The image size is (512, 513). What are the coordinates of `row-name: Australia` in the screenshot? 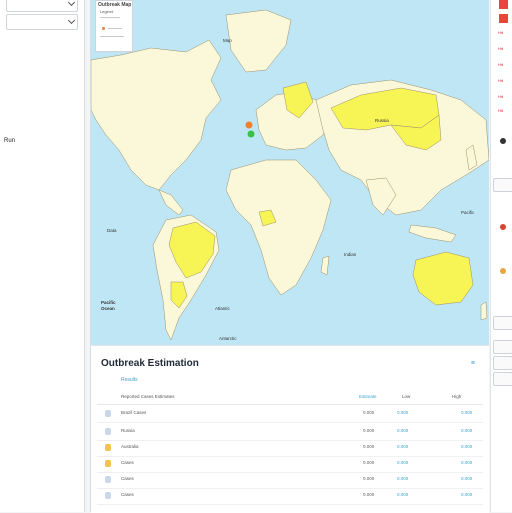 It's located at (130, 446).